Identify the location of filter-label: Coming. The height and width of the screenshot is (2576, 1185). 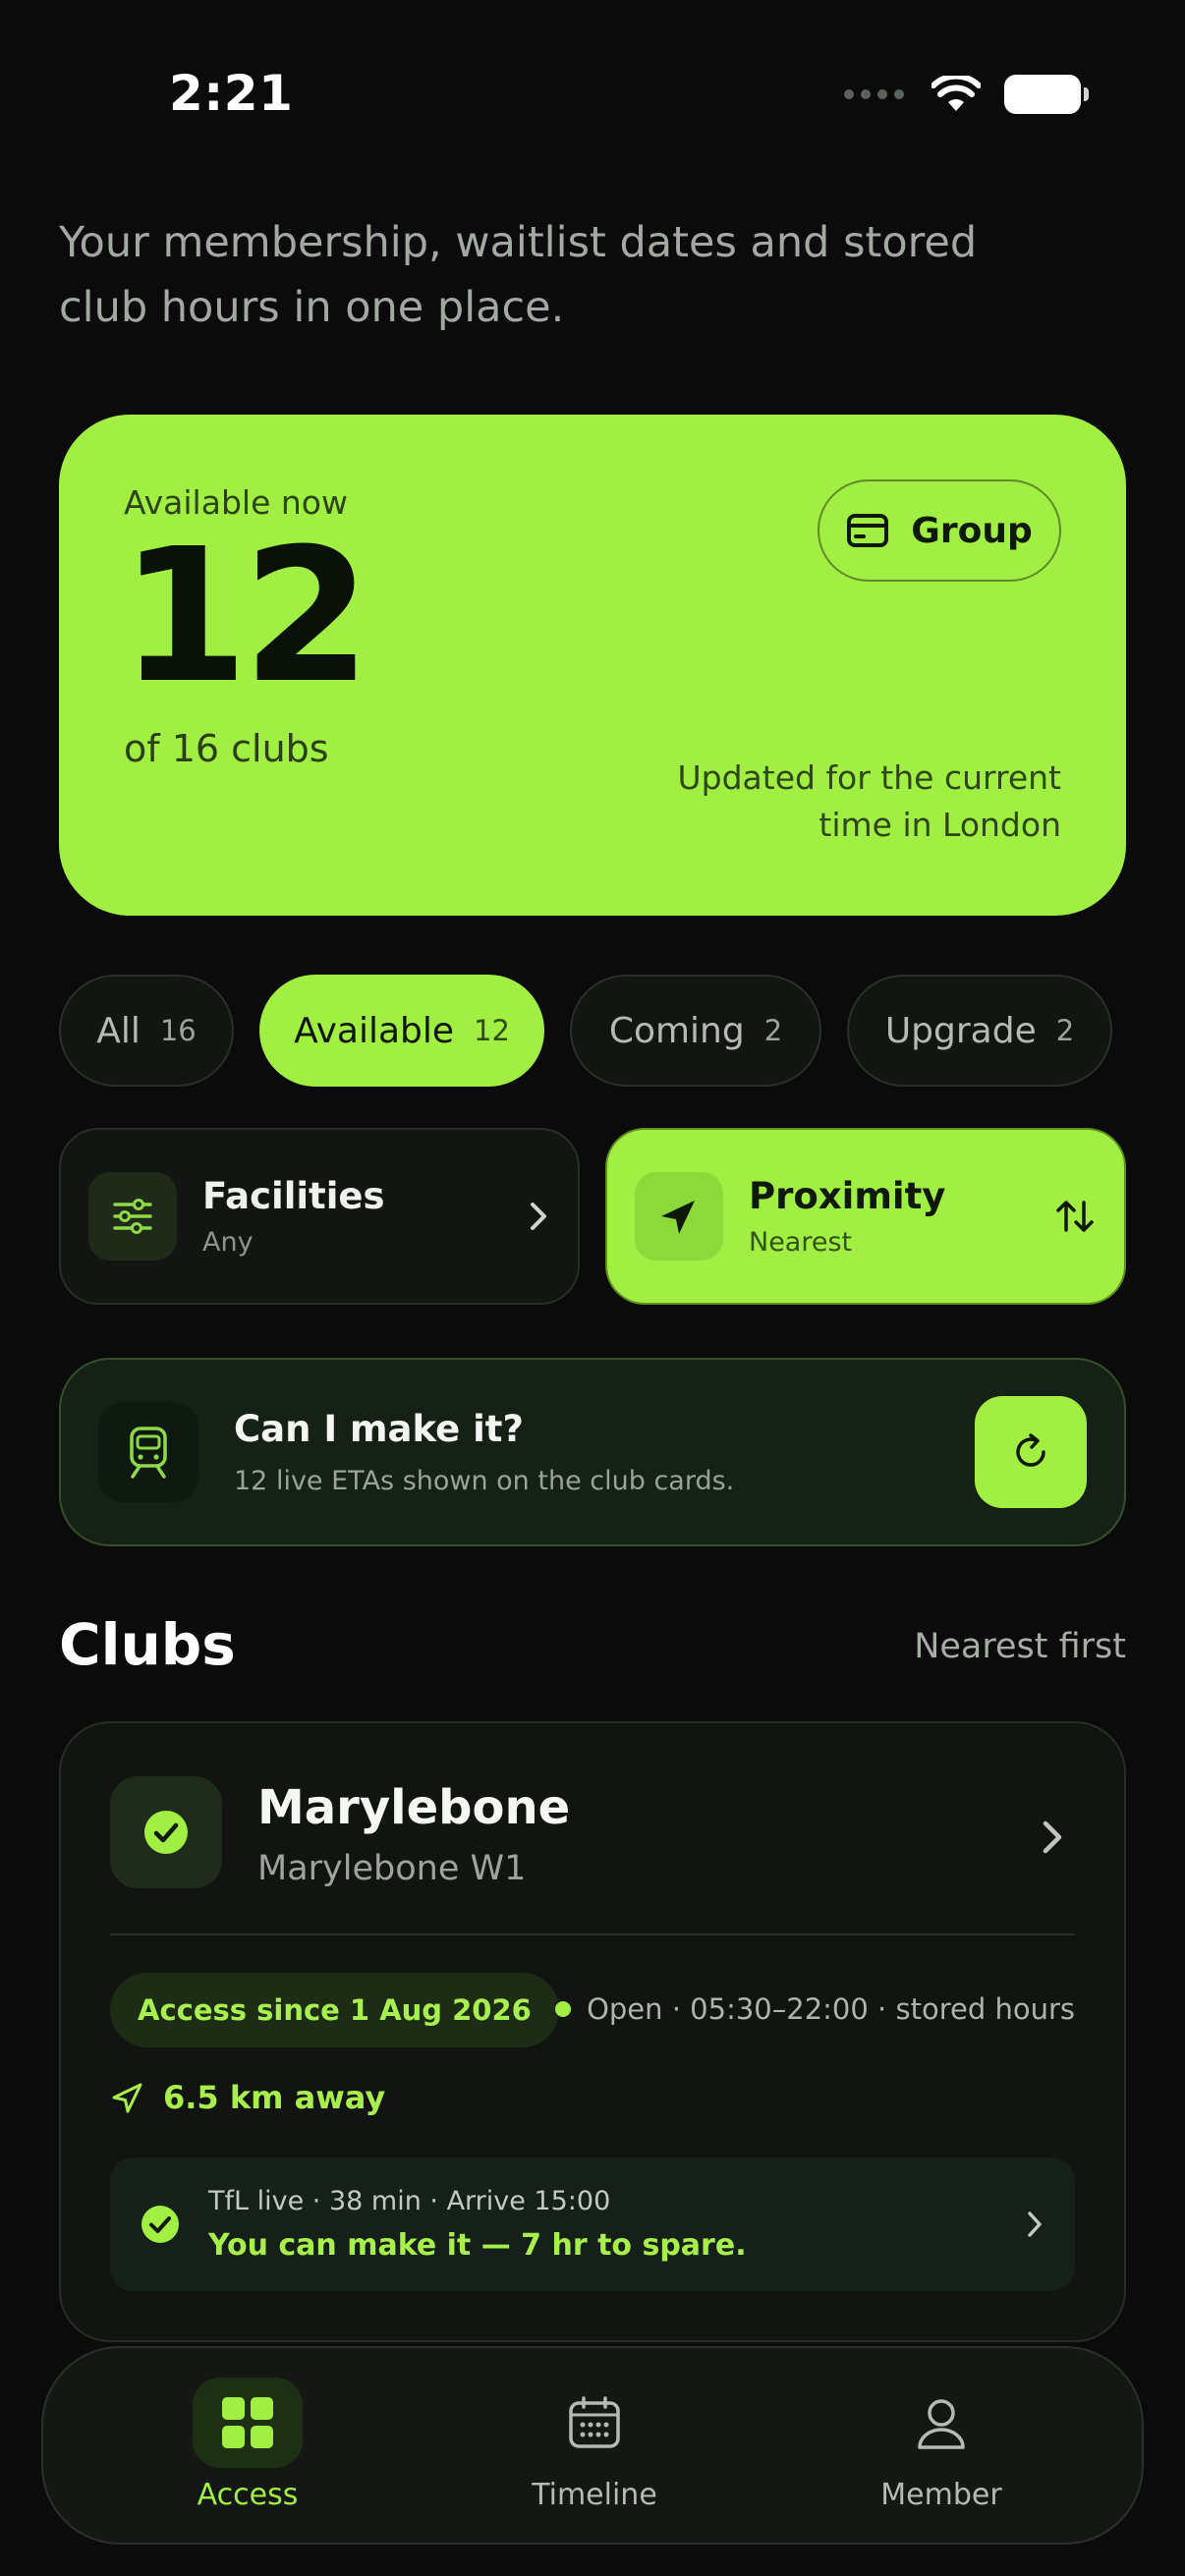
(677, 1030).